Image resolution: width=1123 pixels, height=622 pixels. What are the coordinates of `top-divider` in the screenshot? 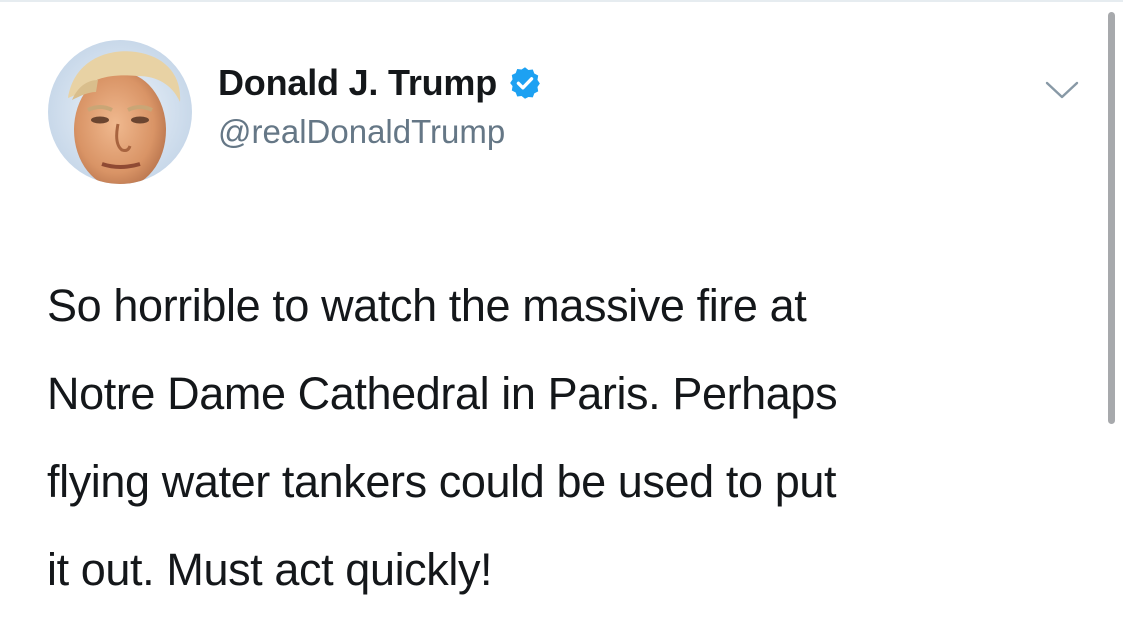 It's located at (561, 1).